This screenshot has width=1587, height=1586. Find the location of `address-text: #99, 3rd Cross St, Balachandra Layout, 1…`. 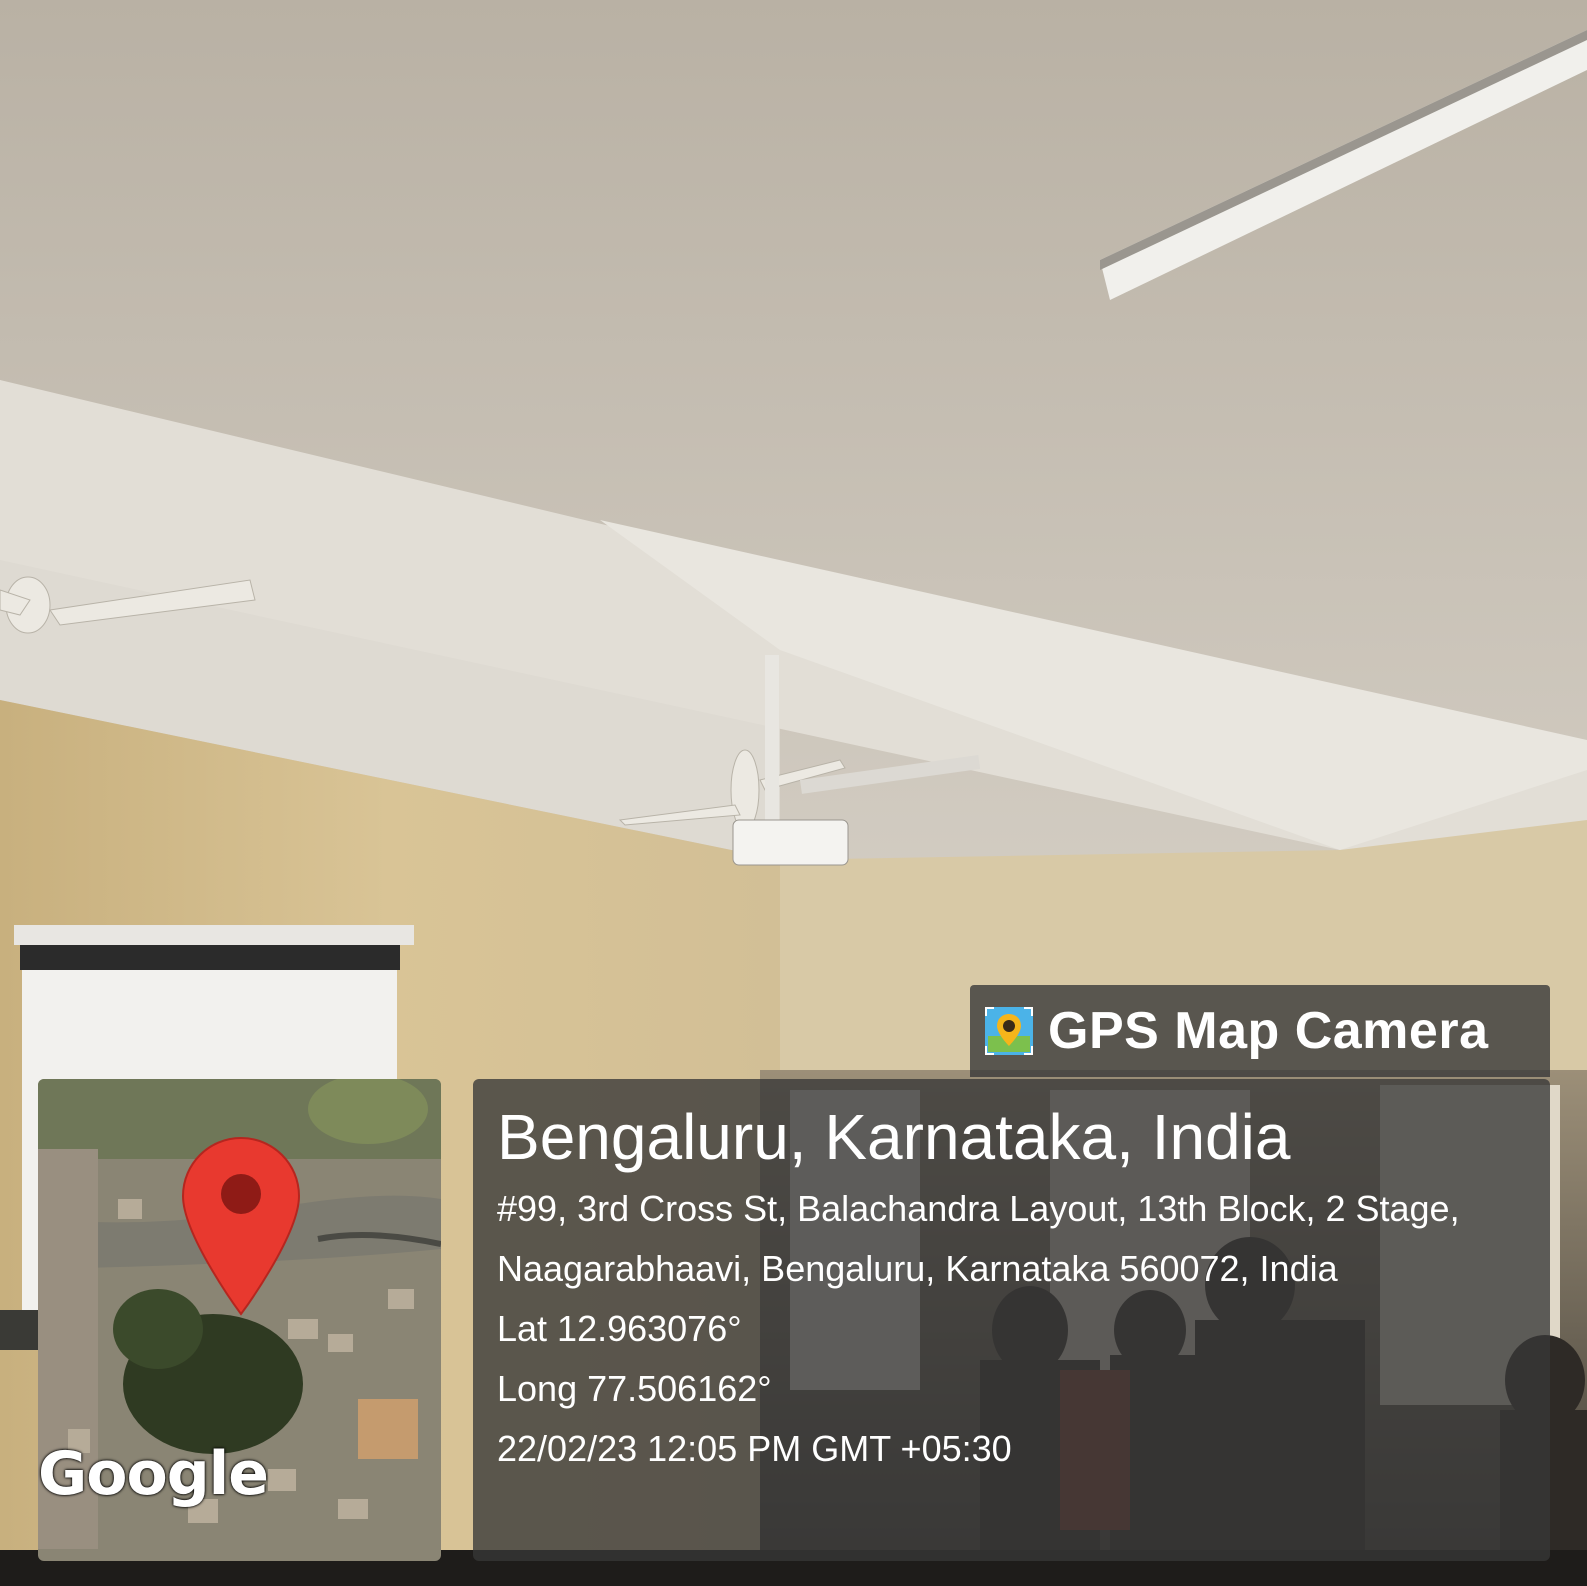

address-text: #99, 3rd Cross St, Balachandra Layout, 1… is located at coordinates (978, 1238).